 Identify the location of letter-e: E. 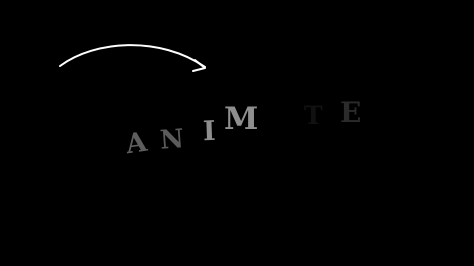
(351, 112).